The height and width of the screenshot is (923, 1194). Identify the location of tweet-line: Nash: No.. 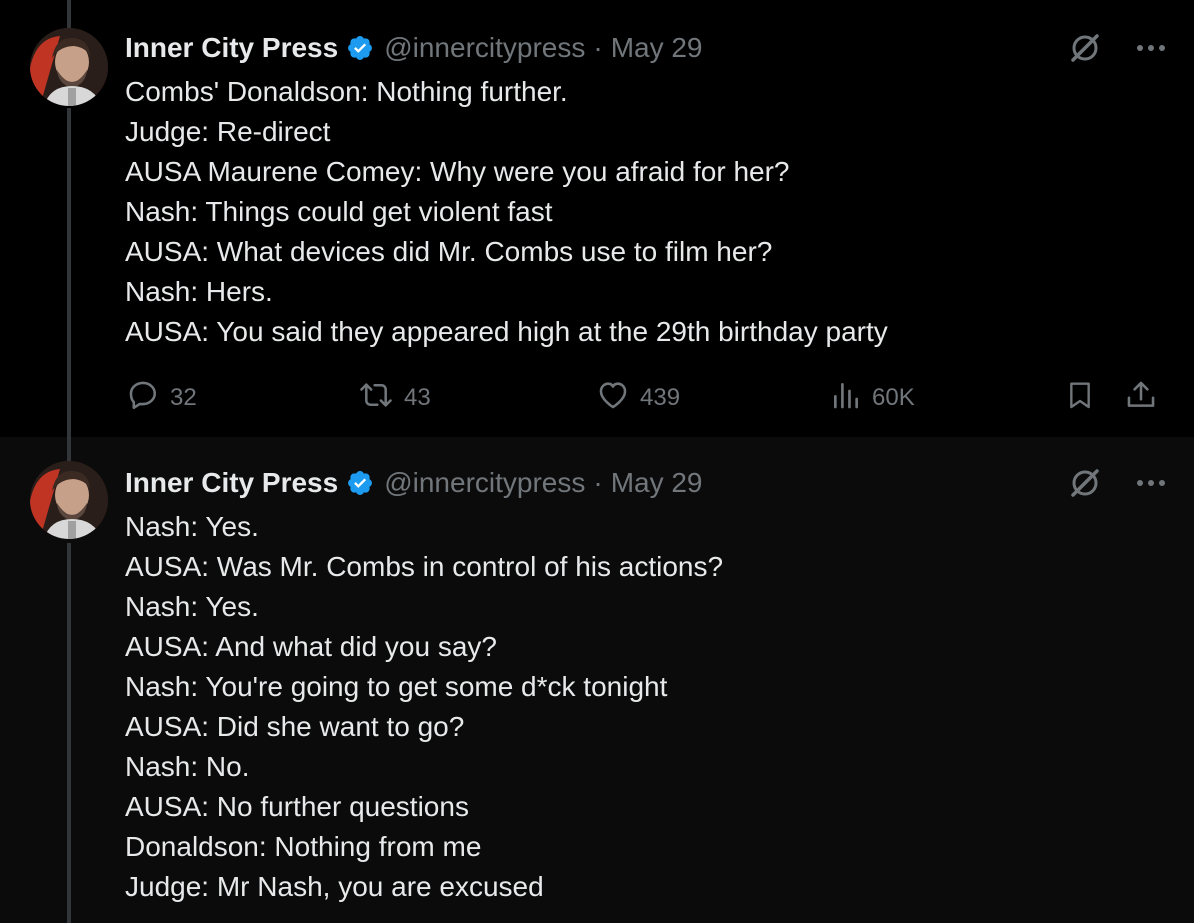
(187, 766).